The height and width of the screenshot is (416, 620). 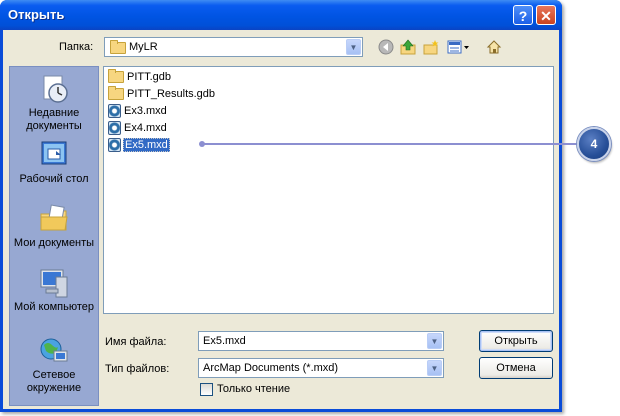 What do you see at coordinates (494, 48) in the screenshot?
I see `tools-icon` at bounding box center [494, 48].